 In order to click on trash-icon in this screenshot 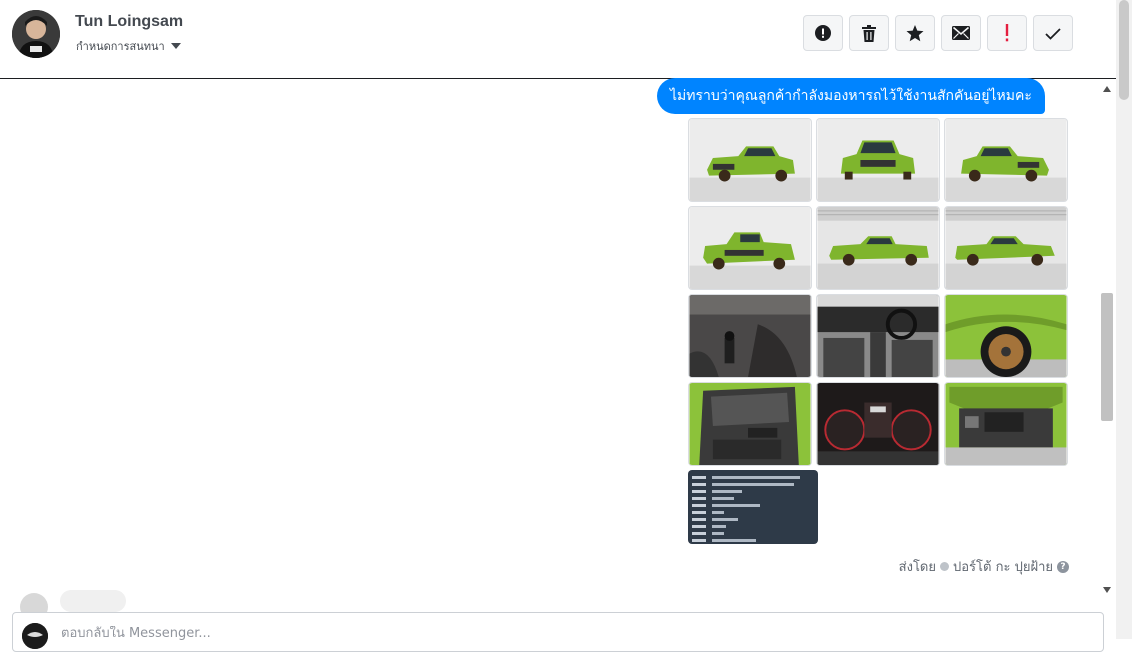, I will do `click(869, 33)`.